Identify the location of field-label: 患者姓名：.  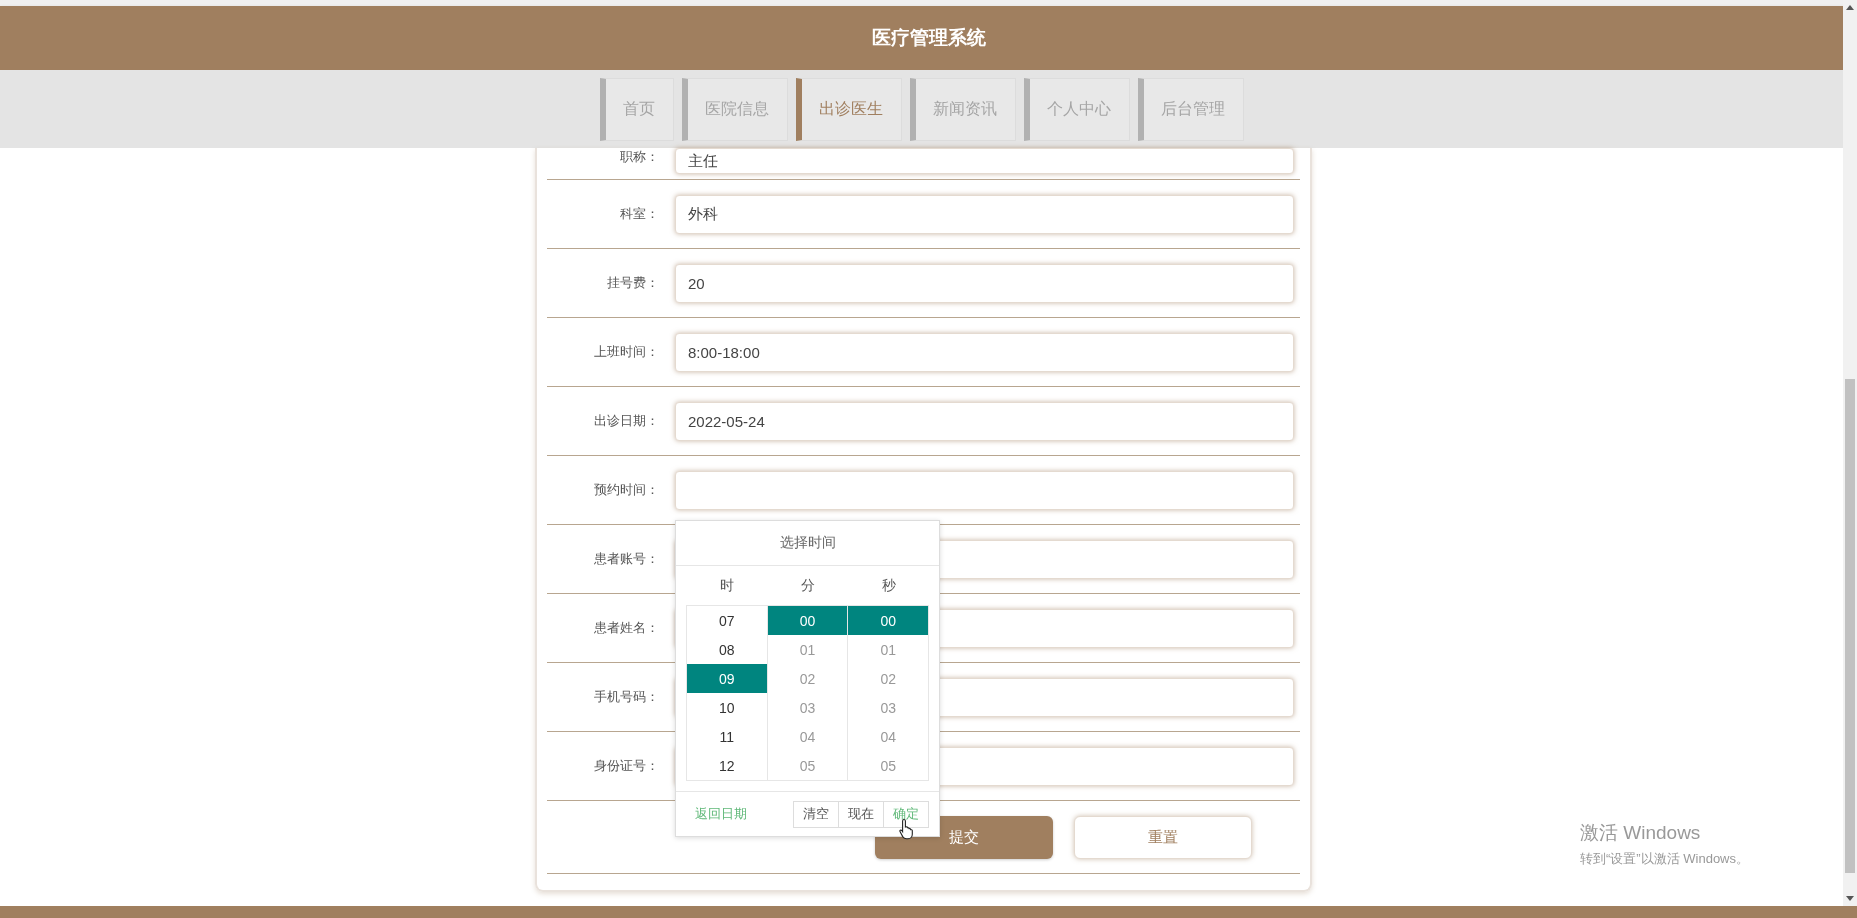
(626, 628).